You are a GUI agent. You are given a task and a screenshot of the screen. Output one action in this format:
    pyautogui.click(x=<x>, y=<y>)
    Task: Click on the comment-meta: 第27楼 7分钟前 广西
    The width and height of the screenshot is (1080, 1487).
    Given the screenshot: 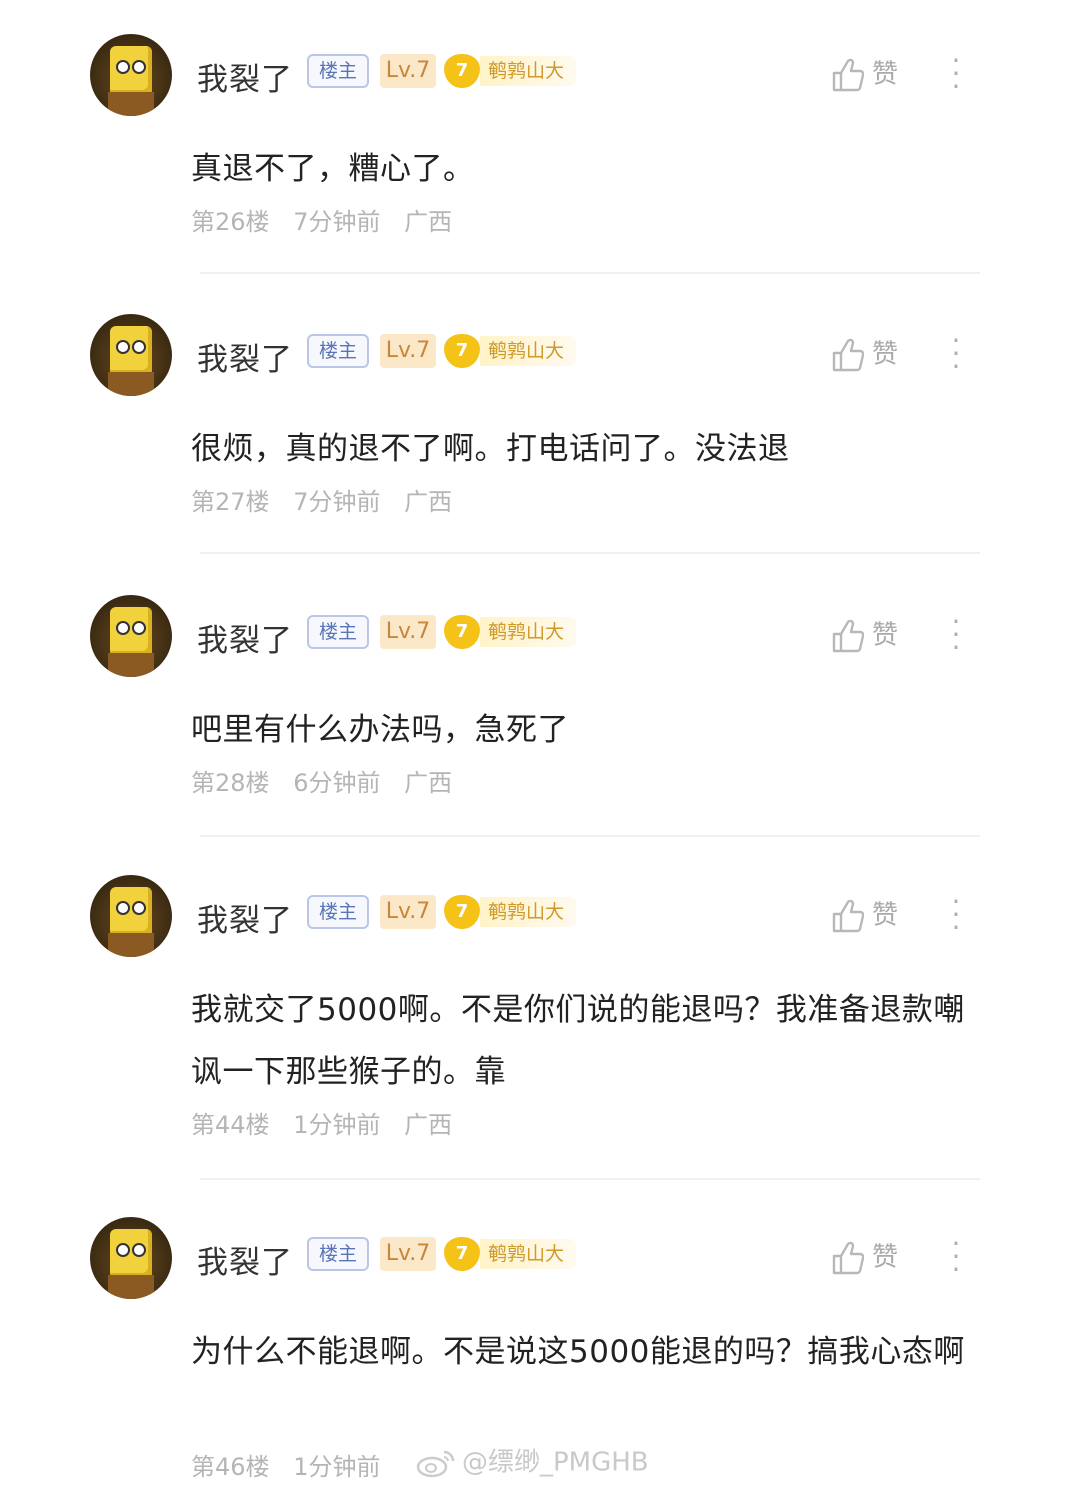 What is the action you would take?
    pyautogui.click(x=329, y=499)
    